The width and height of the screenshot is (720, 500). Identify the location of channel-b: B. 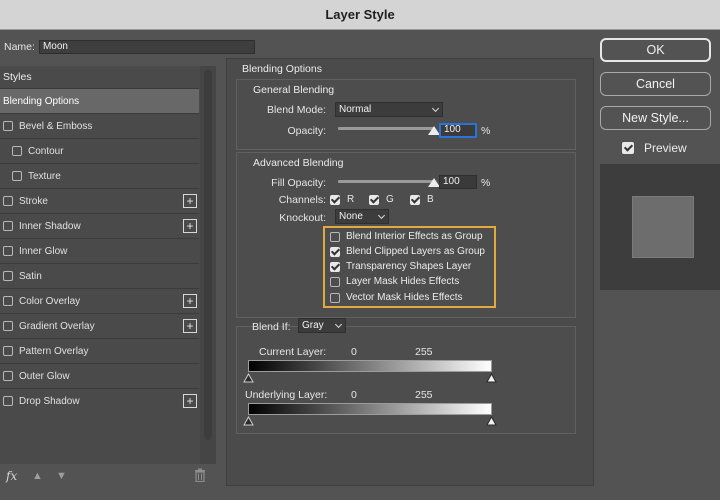
(422, 199).